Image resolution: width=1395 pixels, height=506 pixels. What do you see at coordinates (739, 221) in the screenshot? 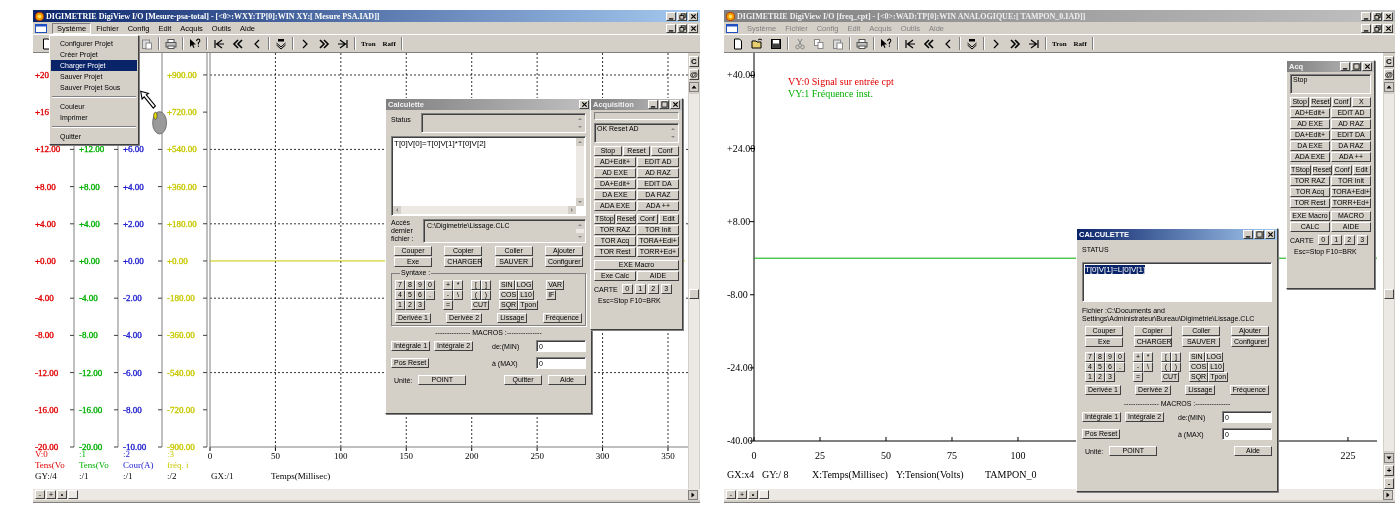
I see `y-tick-label: +8.00` at bounding box center [739, 221].